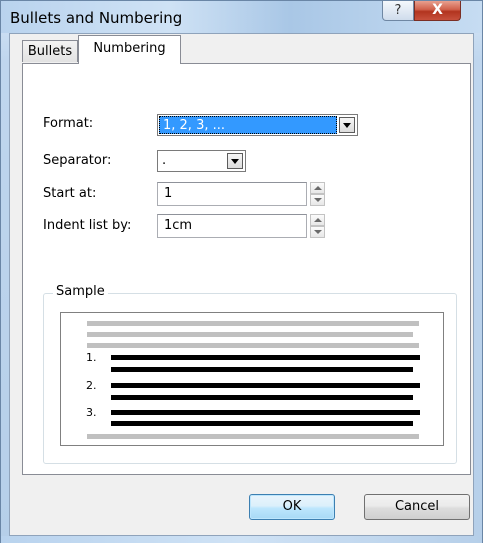  I want to click on window-bottom-border, so click(241, 539).